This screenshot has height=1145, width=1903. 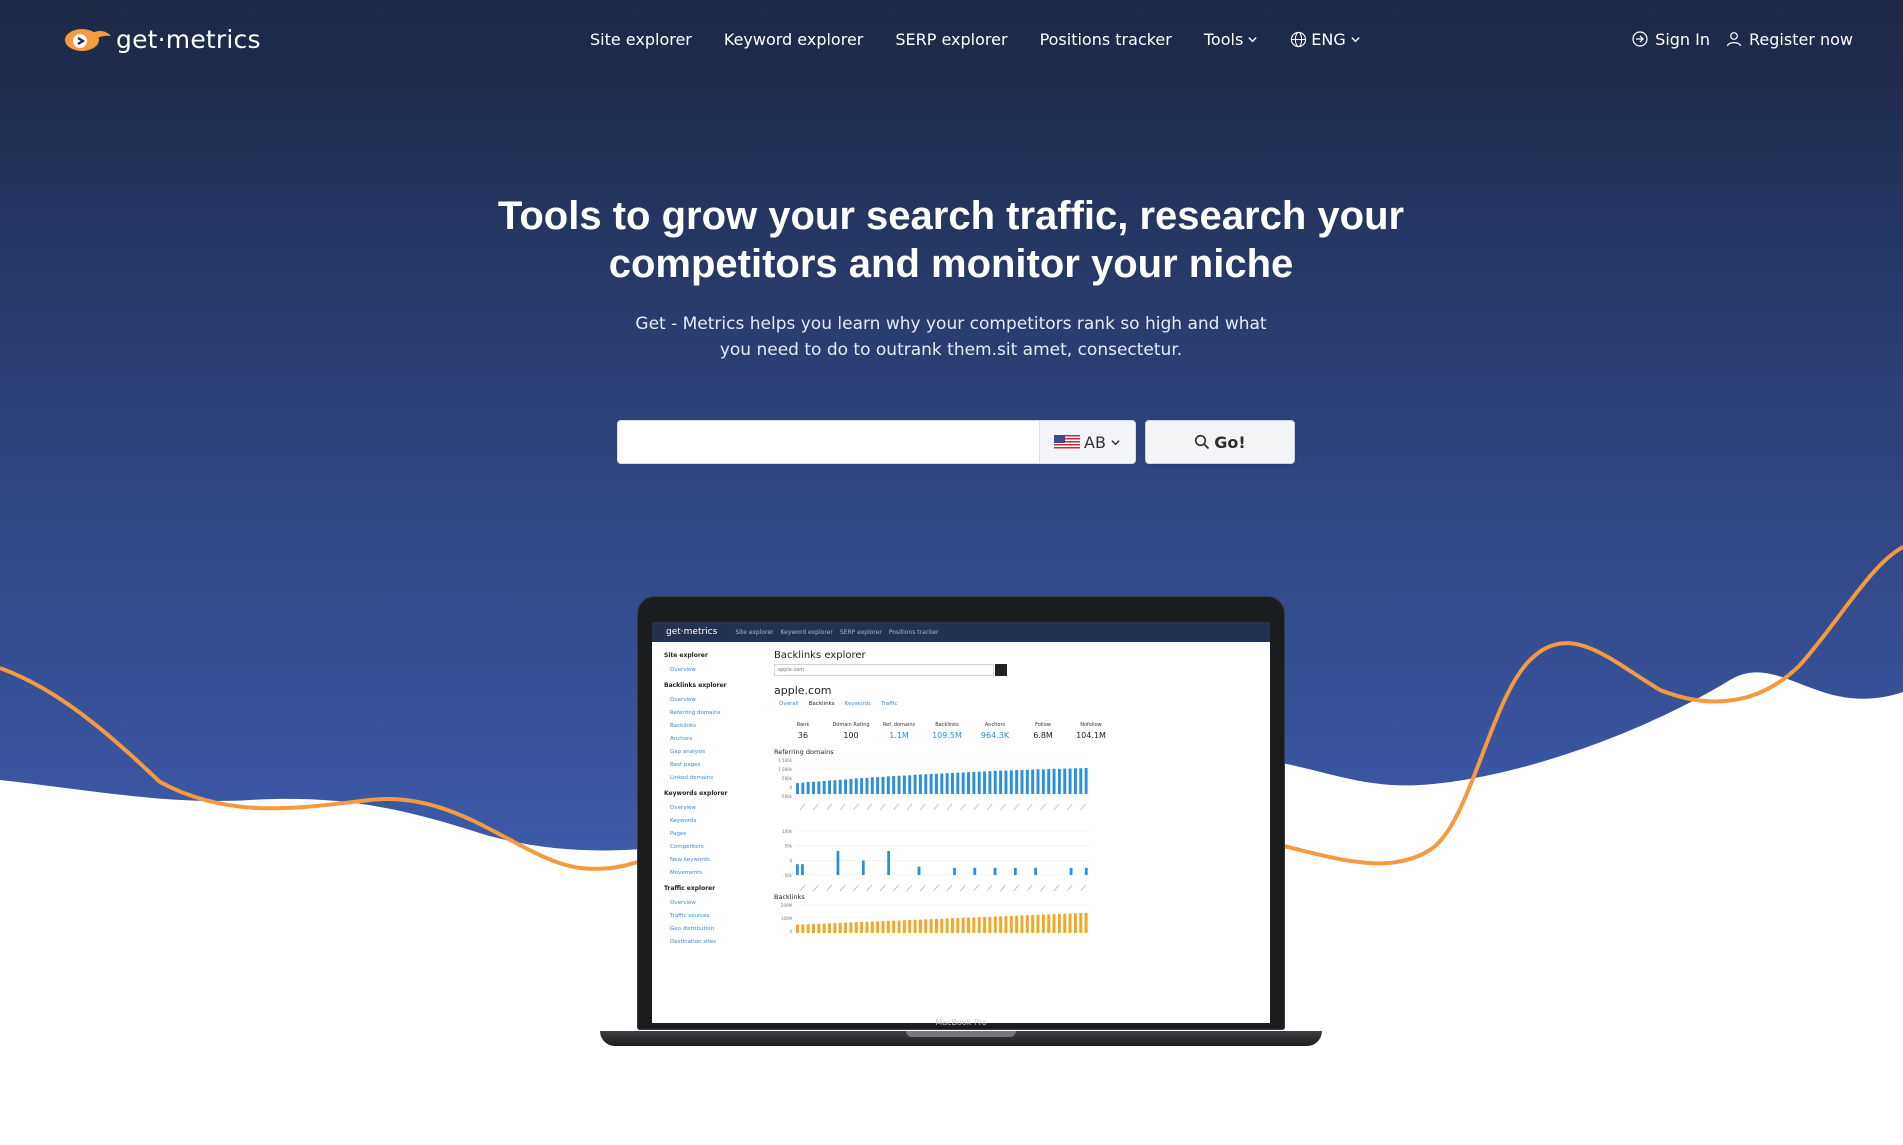 What do you see at coordinates (884, 670) in the screenshot?
I see `app-search-field: apple.com` at bounding box center [884, 670].